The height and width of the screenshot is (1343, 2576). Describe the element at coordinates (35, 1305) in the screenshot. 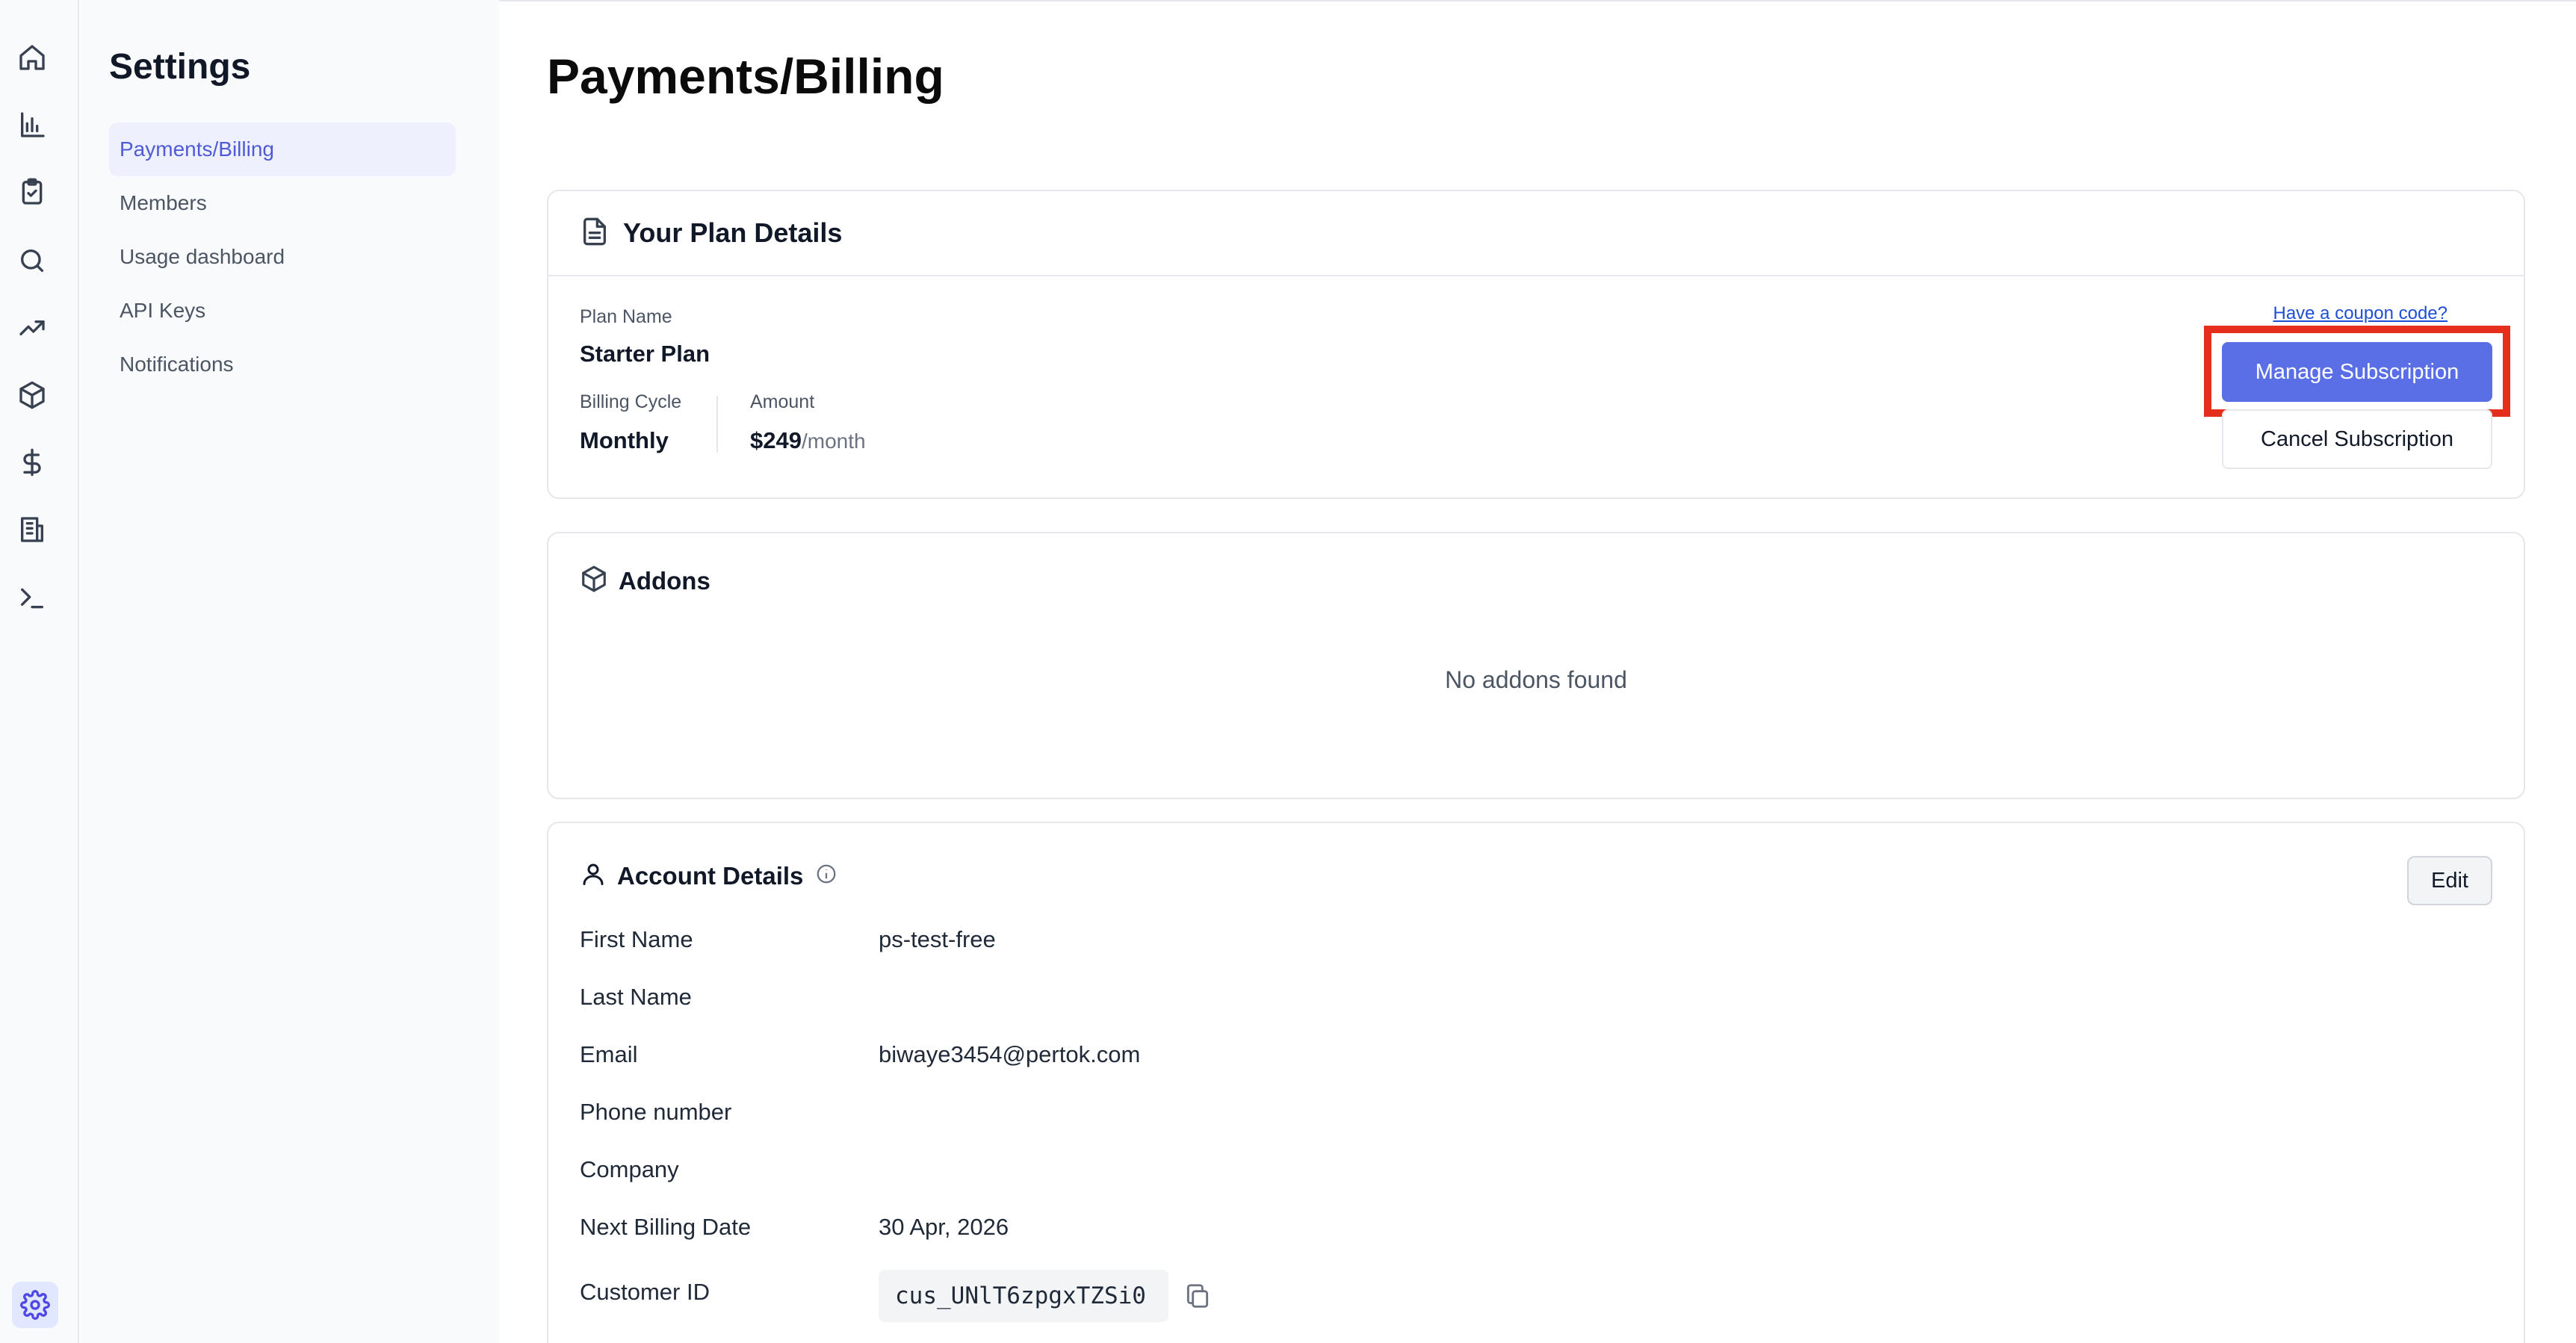

I see `gear-icon` at that location.